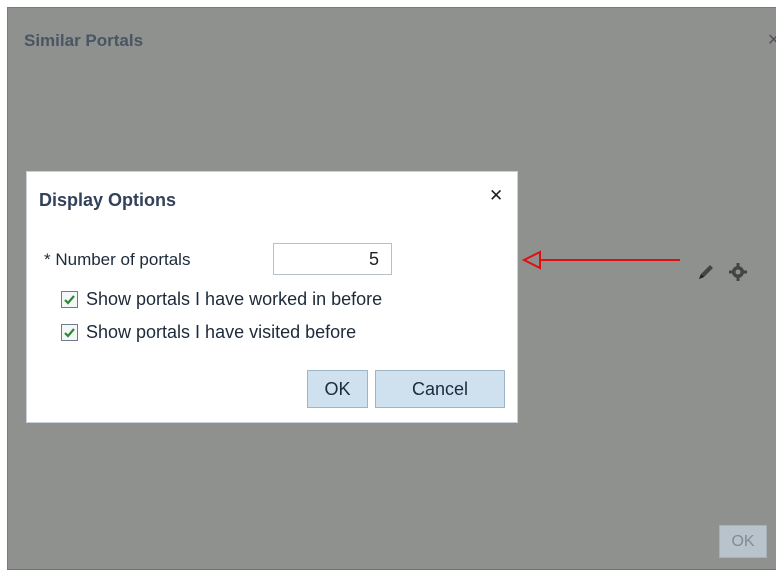 The height and width of the screenshot is (573, 776). What do you see at coordinates (496, 196) in the screenshot?
I see `dialog-close-icon: ✕` at bounding box center [496, 196].